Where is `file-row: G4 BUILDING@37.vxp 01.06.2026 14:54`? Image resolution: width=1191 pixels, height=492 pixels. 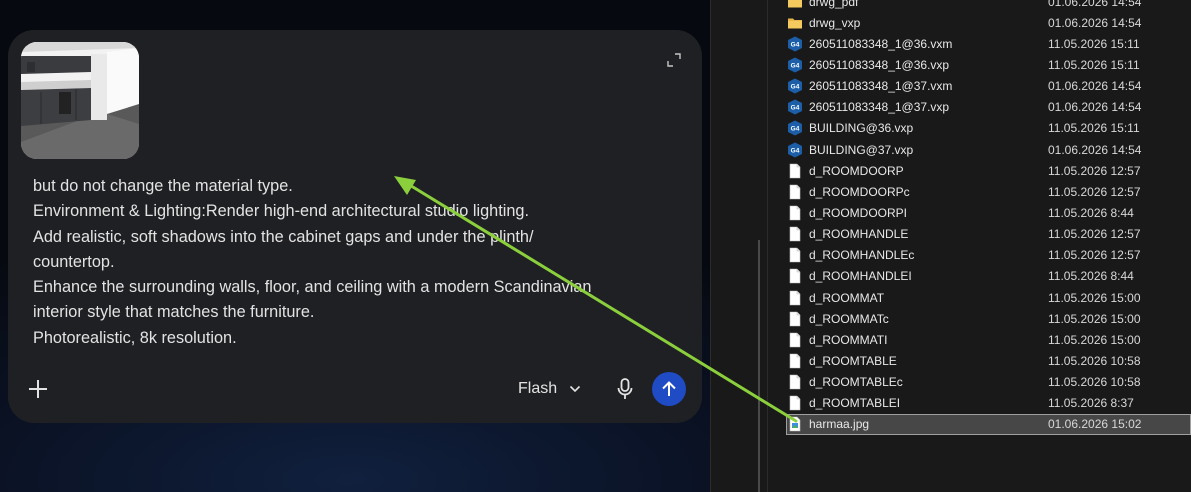 file-row: G4 BUILDING@37.vxp 01.06.2026 14:54 is located at coordinates (988, 149).